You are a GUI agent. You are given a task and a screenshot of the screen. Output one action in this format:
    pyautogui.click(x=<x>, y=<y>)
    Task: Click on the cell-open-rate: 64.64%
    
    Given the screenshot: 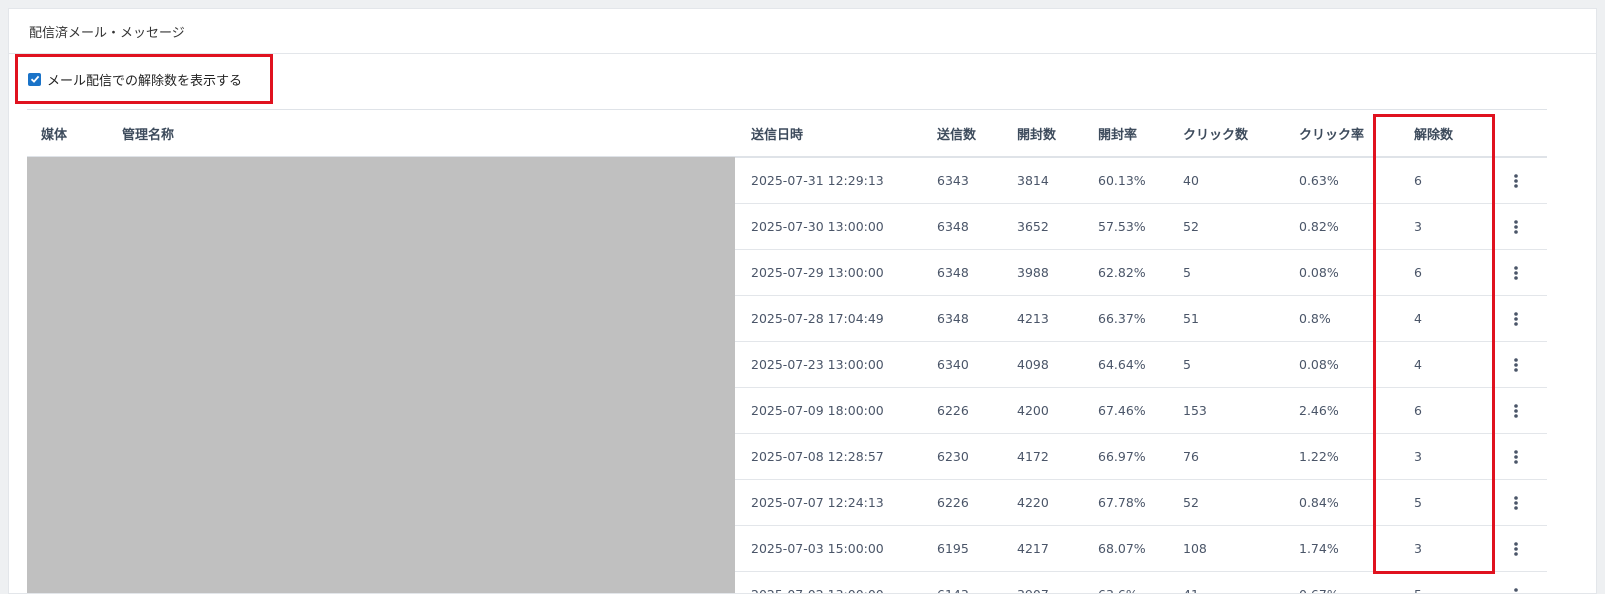 What is the action you would take?
    pyautogui.click(x=1122, y=364)
    